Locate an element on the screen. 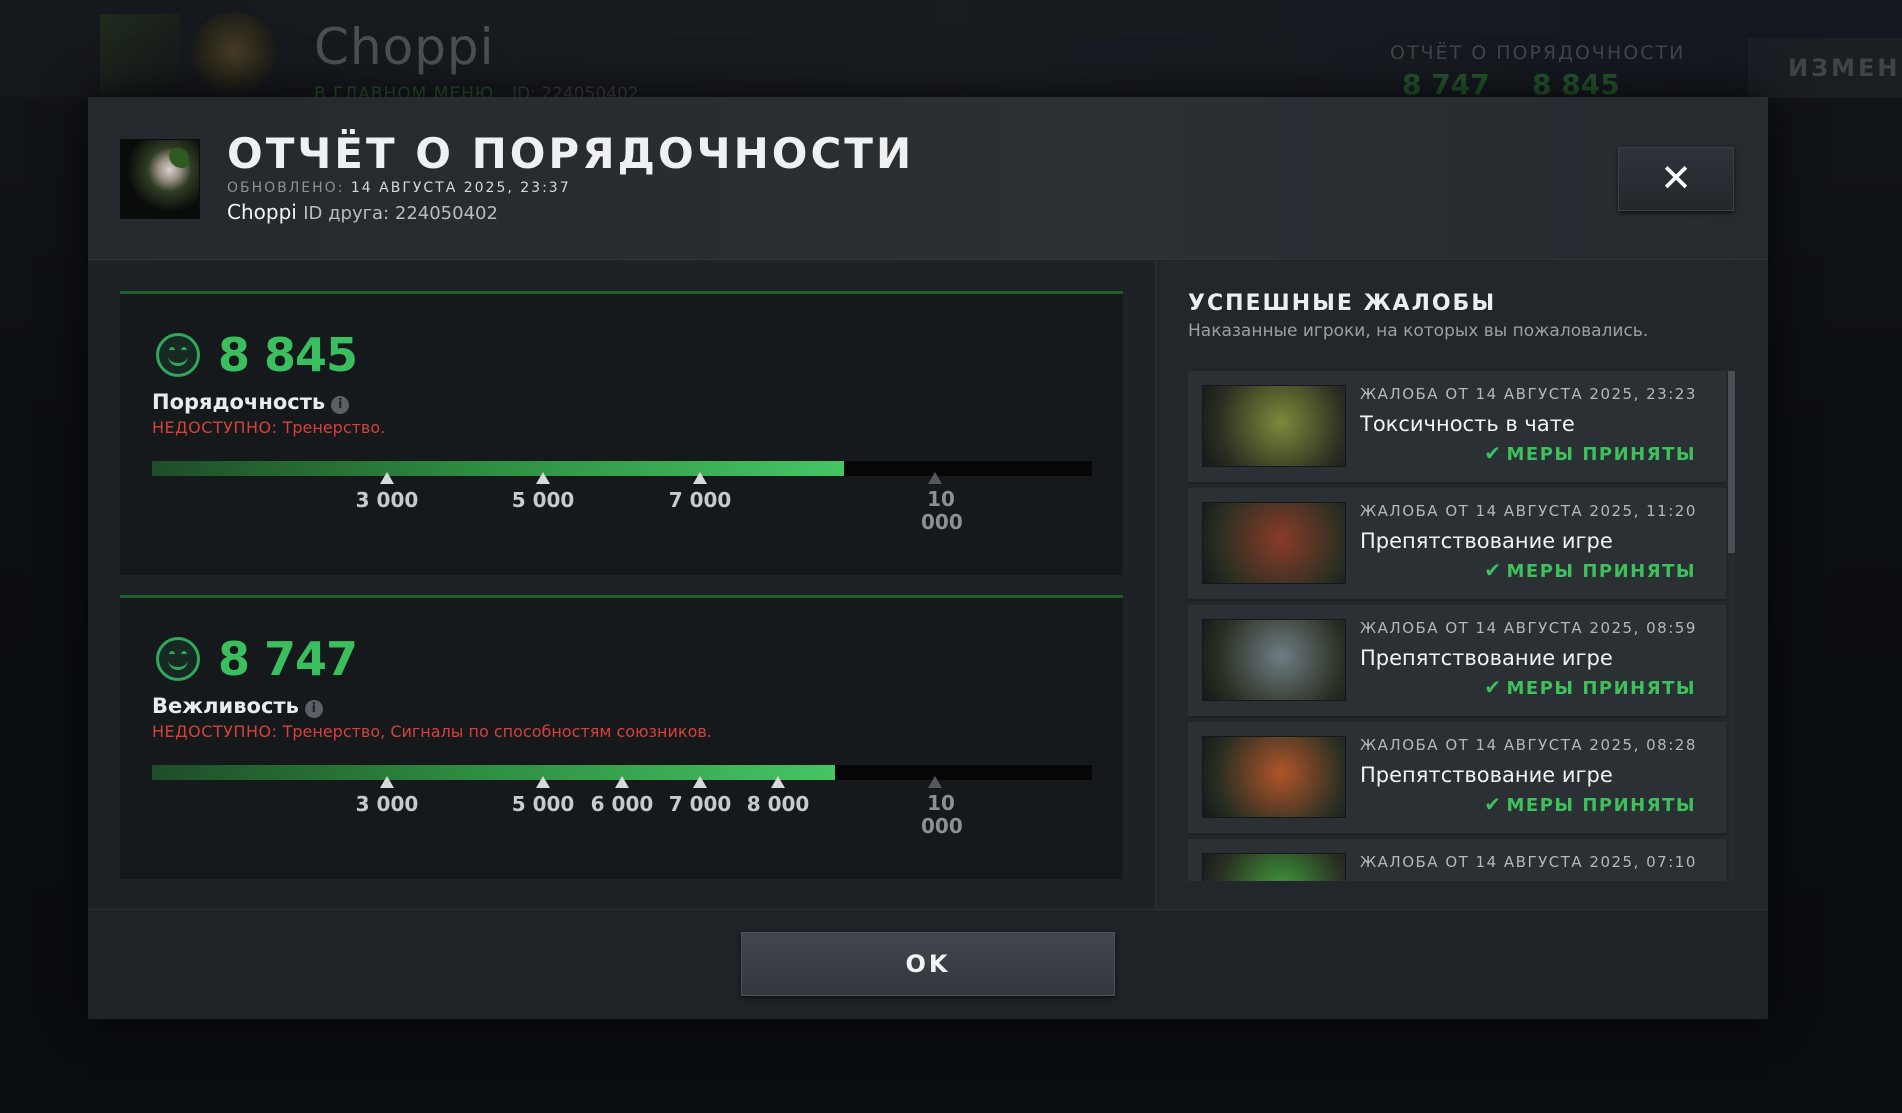  politeness-label: Вежливость i is located at coordinates (237, 706).